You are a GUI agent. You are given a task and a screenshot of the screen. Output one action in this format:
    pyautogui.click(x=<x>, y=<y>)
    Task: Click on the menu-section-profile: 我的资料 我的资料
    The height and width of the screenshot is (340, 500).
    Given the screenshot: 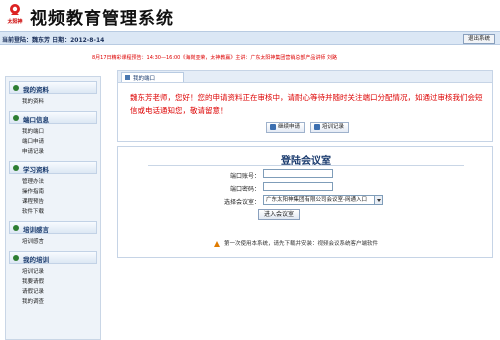 What is the action you would take?
    pyautogui.click(x=53, y=94)
    